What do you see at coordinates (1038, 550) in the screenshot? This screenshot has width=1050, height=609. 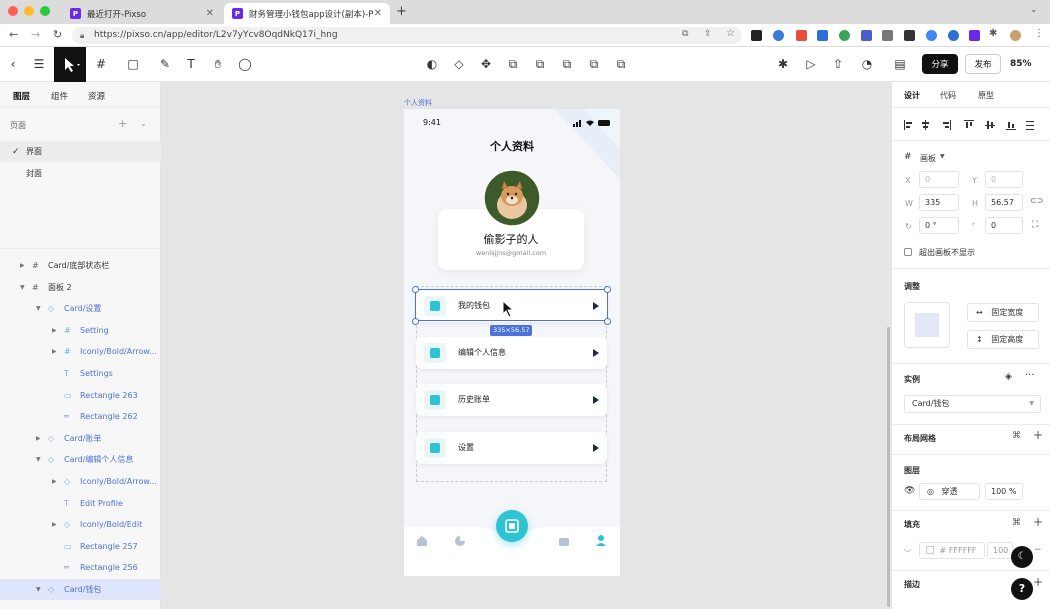 I see `remove-fill-icon: −` at bounding box center [1038, 550].